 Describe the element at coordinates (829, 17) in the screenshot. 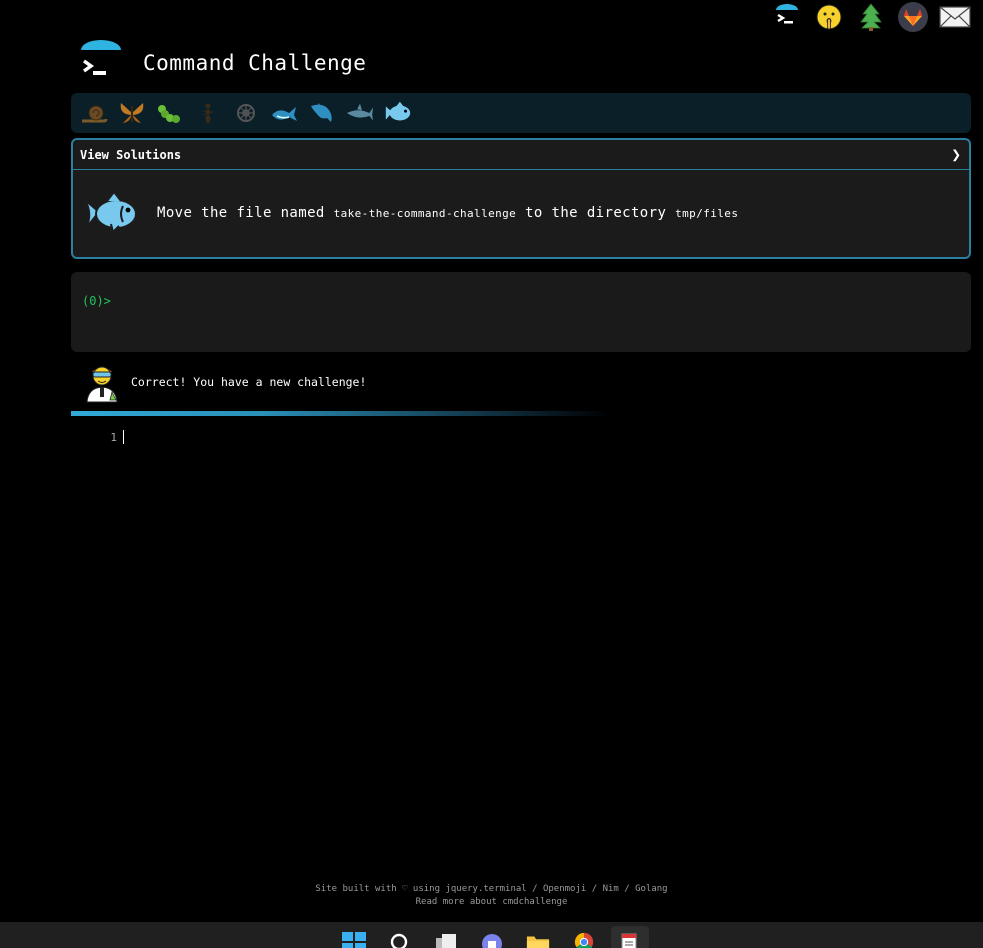

I see `shush-face-icon` at that location.